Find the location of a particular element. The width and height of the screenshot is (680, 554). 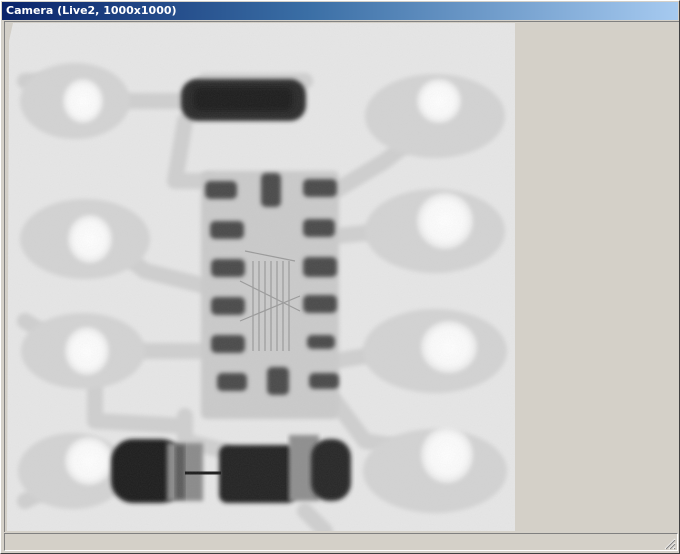

status-bar is located at coordinates (341, 542).